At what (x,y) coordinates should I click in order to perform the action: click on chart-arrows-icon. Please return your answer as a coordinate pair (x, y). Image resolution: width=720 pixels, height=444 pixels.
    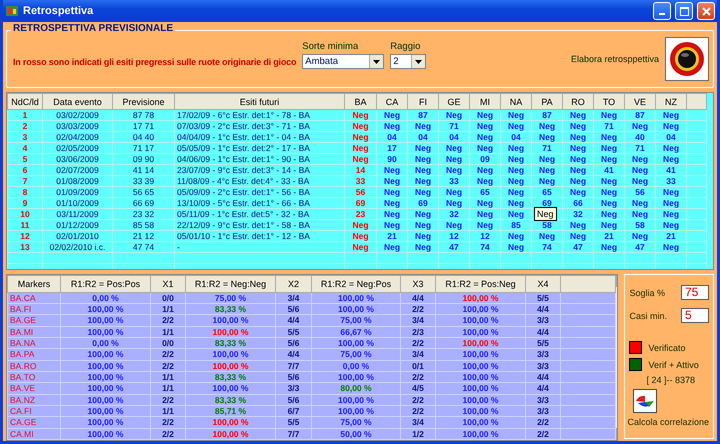
    Looking at the image, I should click on (645, 401).